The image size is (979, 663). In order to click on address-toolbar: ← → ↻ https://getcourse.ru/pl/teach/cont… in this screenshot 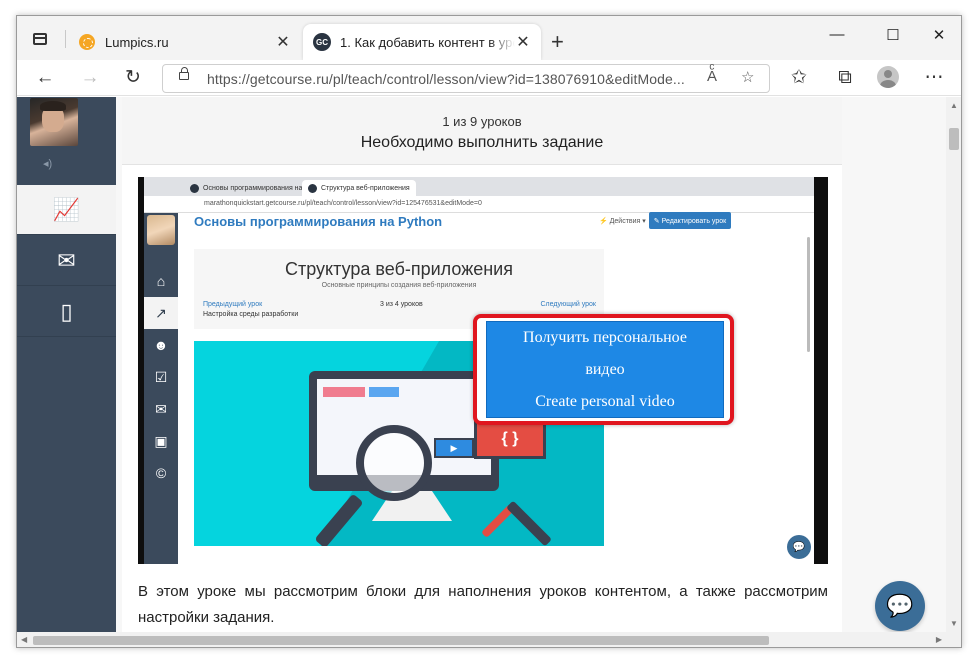, I will do `click(489, 78)`.